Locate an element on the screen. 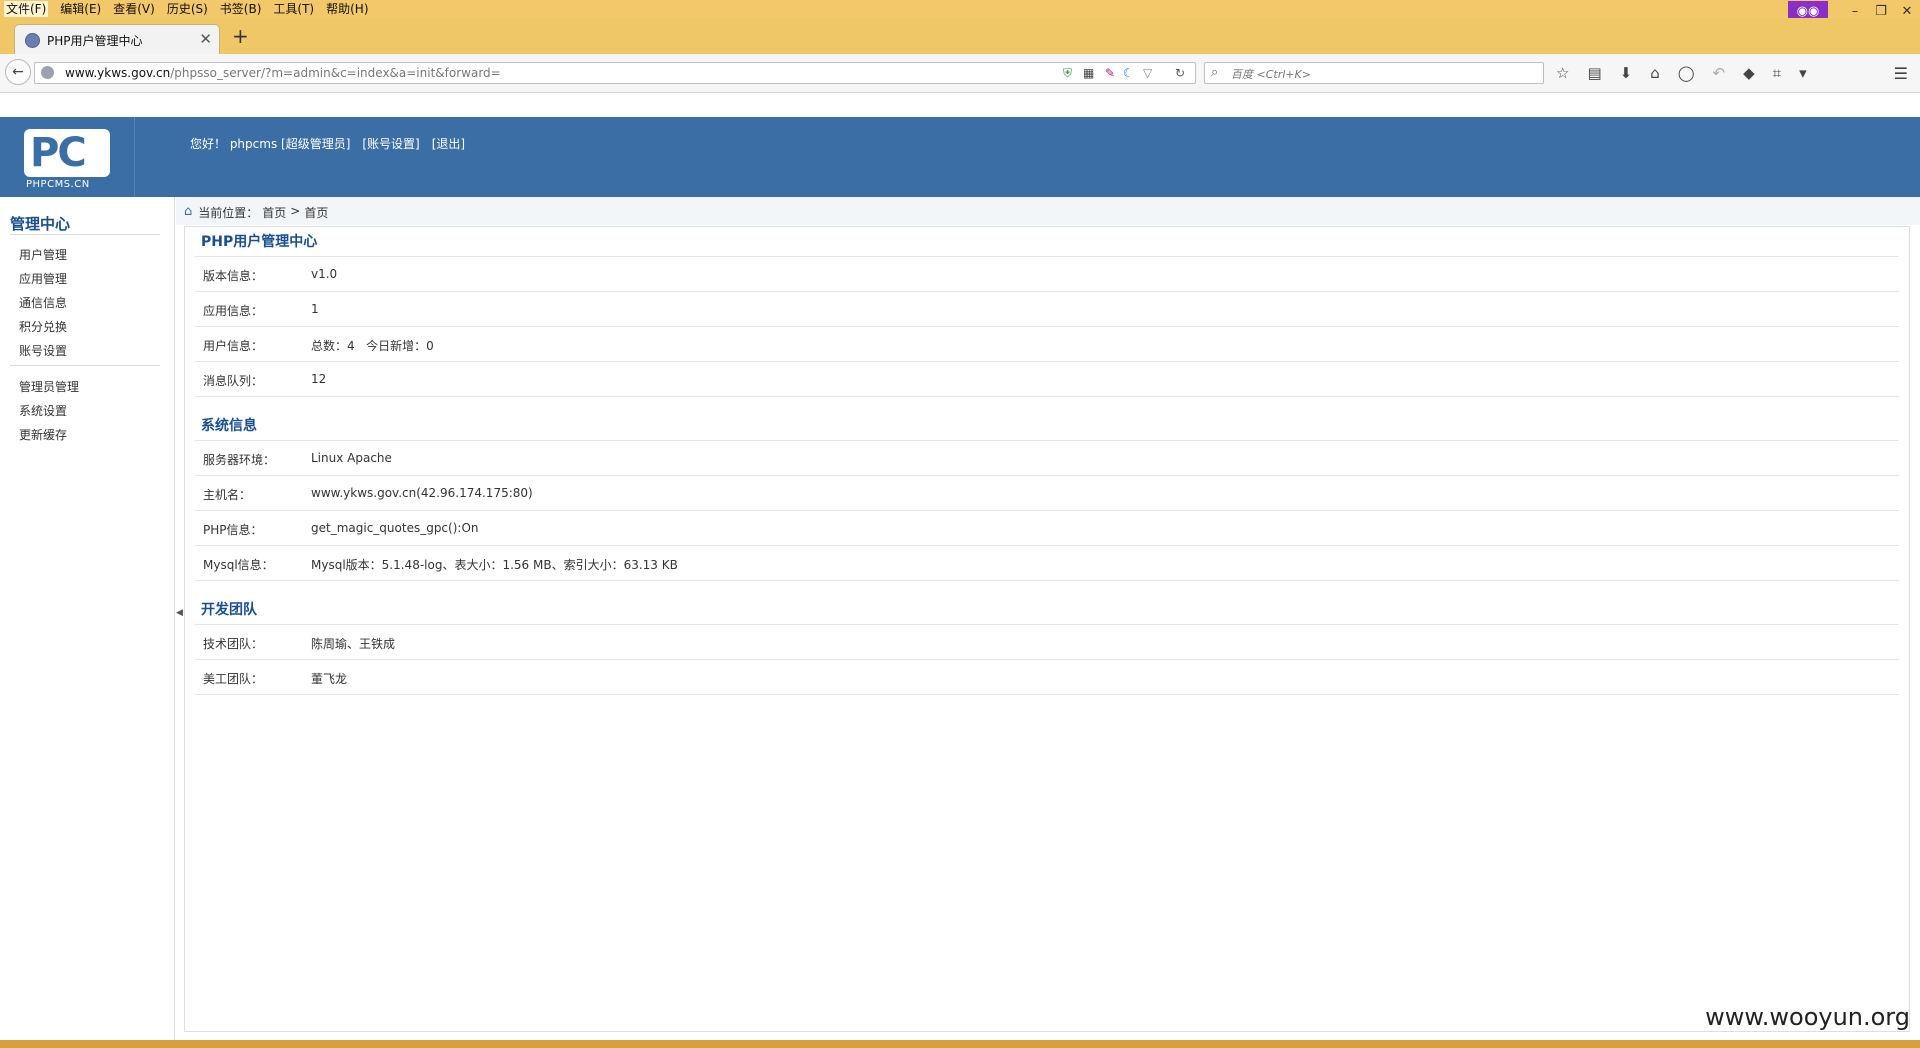  hamburger-menu-icon: ☰ is located at coordinates (1901, 73).